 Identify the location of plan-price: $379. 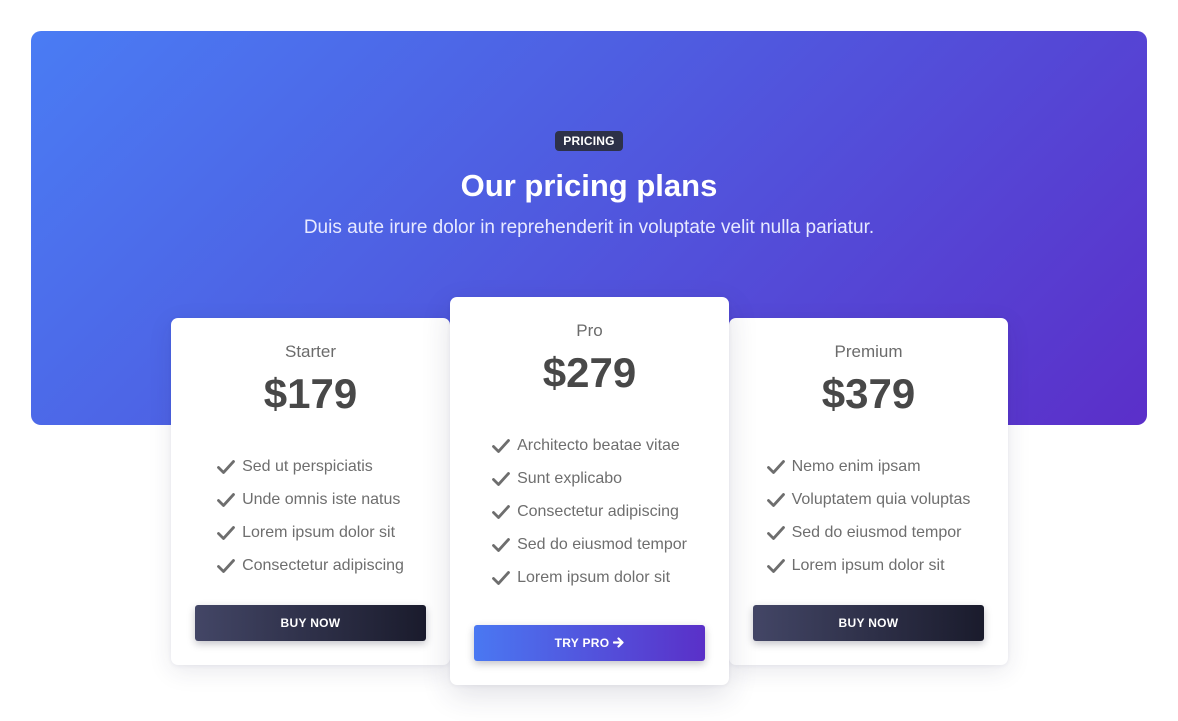
(868, 393).